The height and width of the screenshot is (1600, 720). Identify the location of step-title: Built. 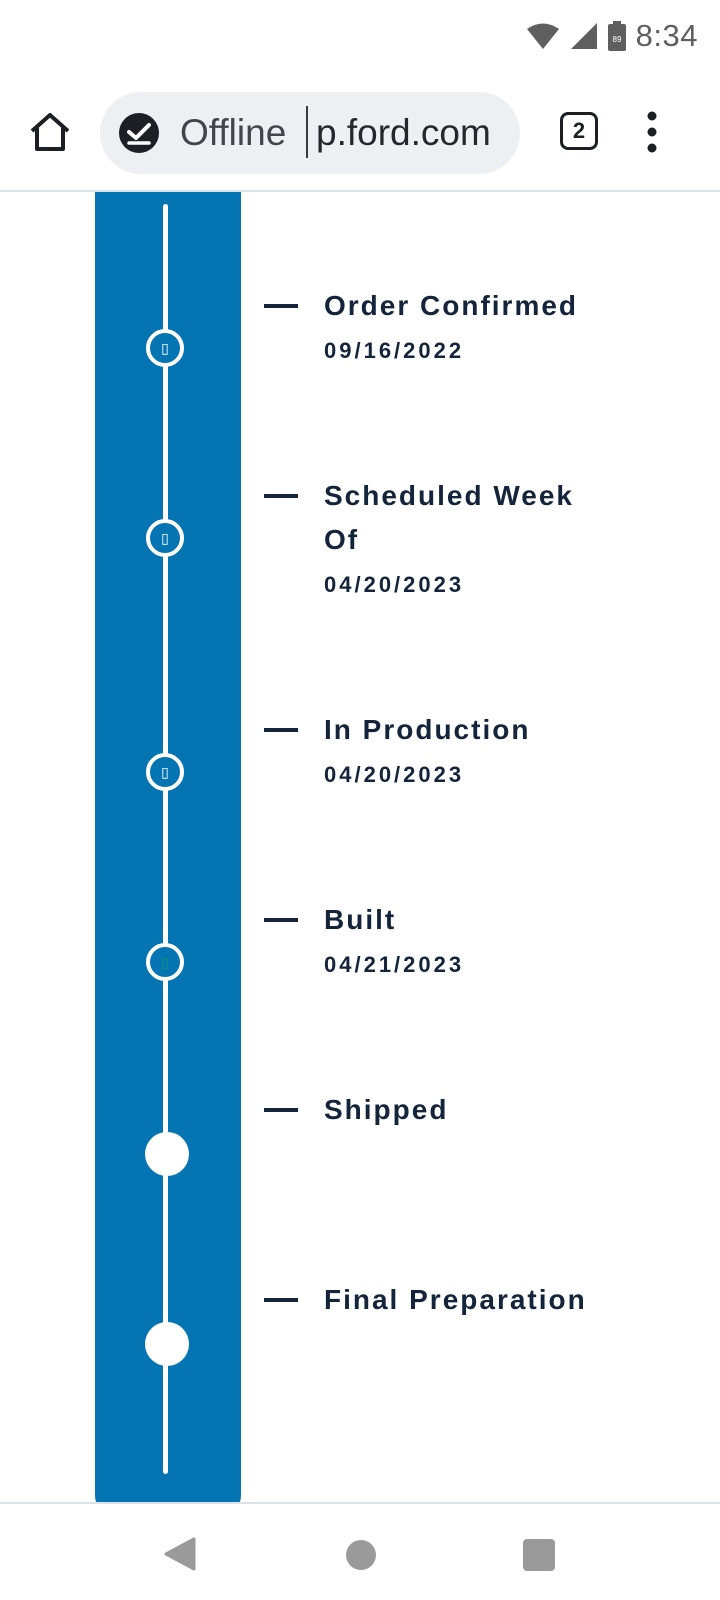
(360, 919).